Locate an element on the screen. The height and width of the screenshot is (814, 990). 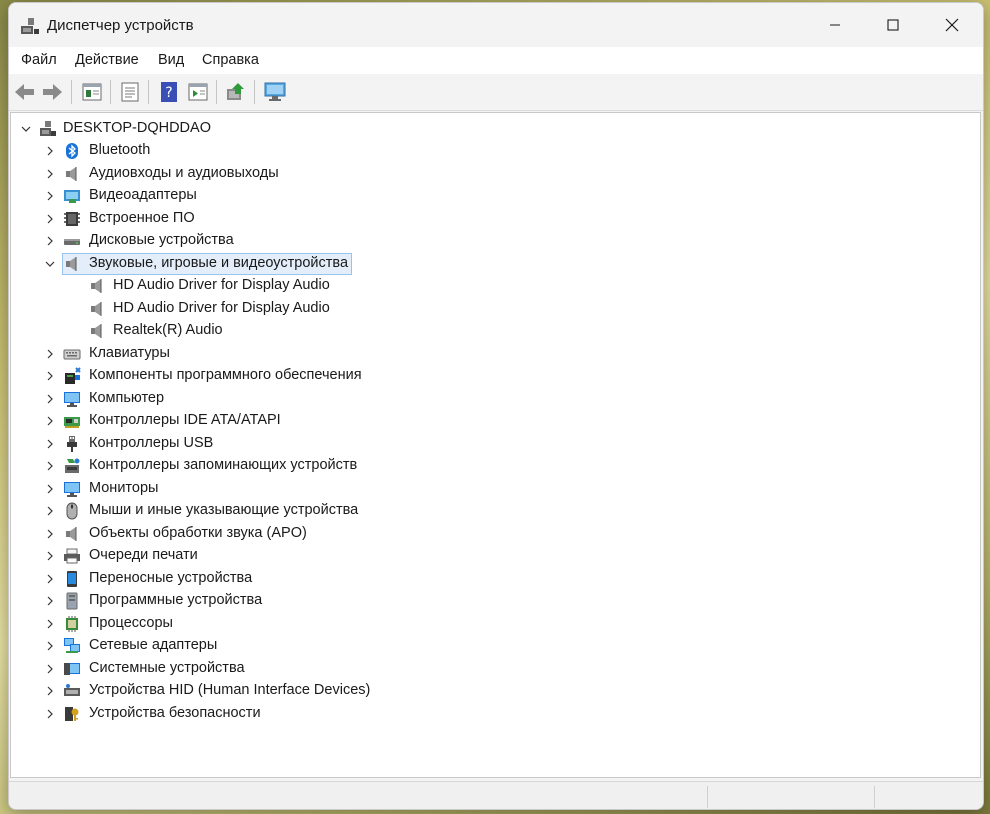
printer-icon is located at coordinates (72, 556).